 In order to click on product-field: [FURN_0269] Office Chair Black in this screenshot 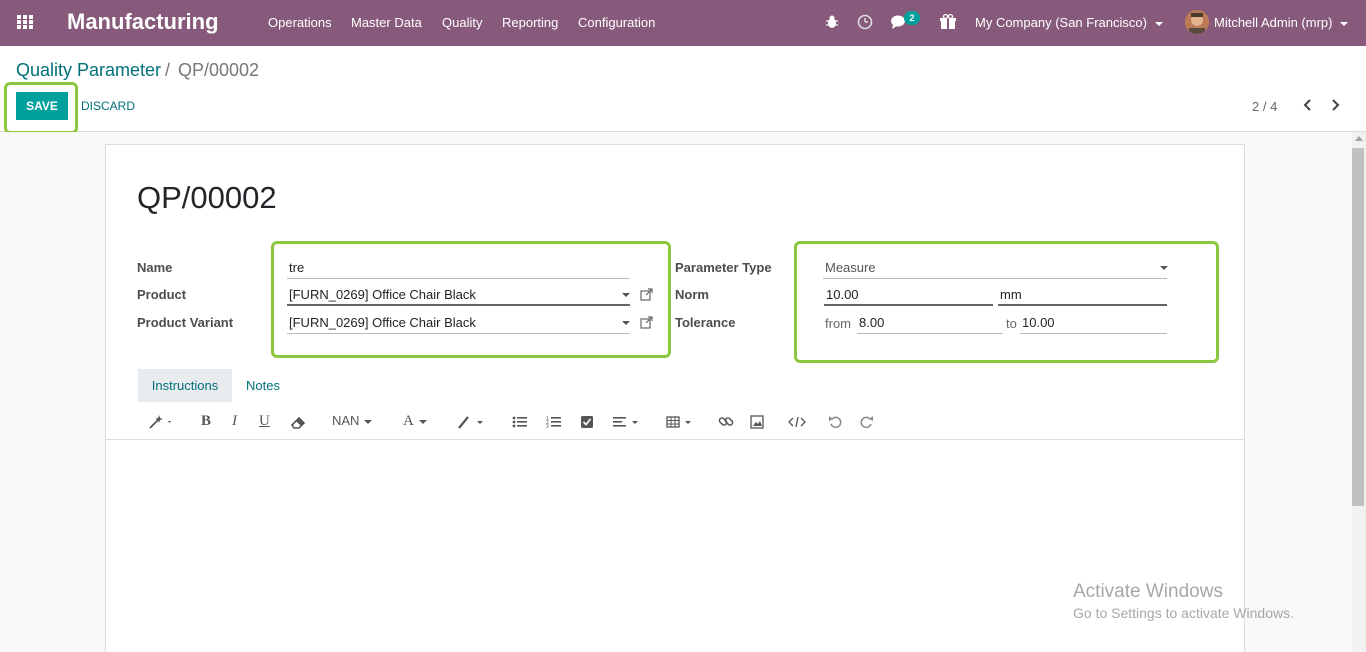, I will do `click(458, 295)`.